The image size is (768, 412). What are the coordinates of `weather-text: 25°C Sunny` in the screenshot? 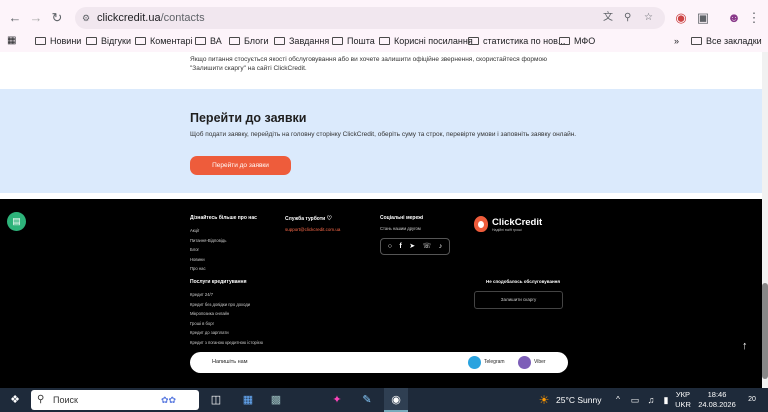 It's located at (586, 400).